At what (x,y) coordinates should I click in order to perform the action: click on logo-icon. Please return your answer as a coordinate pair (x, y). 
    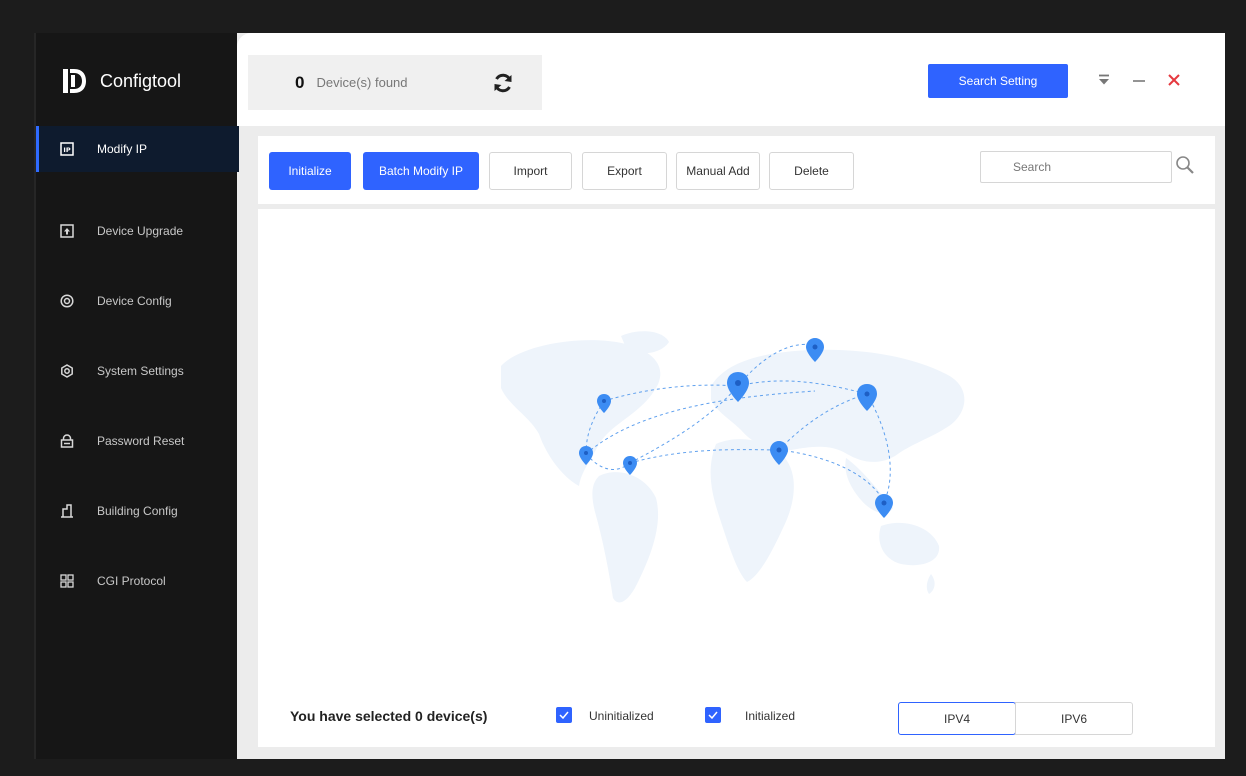
    Looking at the image, I should click on (74, 81).